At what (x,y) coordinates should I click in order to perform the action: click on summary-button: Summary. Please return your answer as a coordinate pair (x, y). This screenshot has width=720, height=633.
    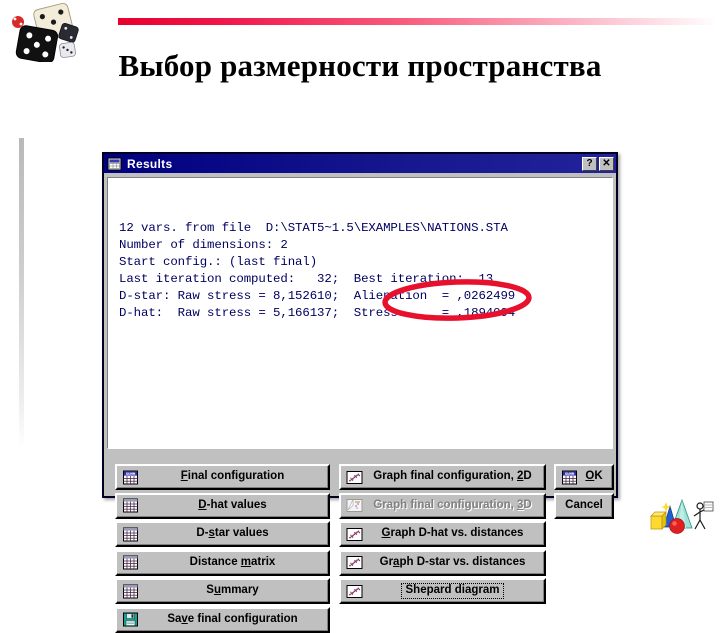
    Looking at the image, I should click on (222, 591).